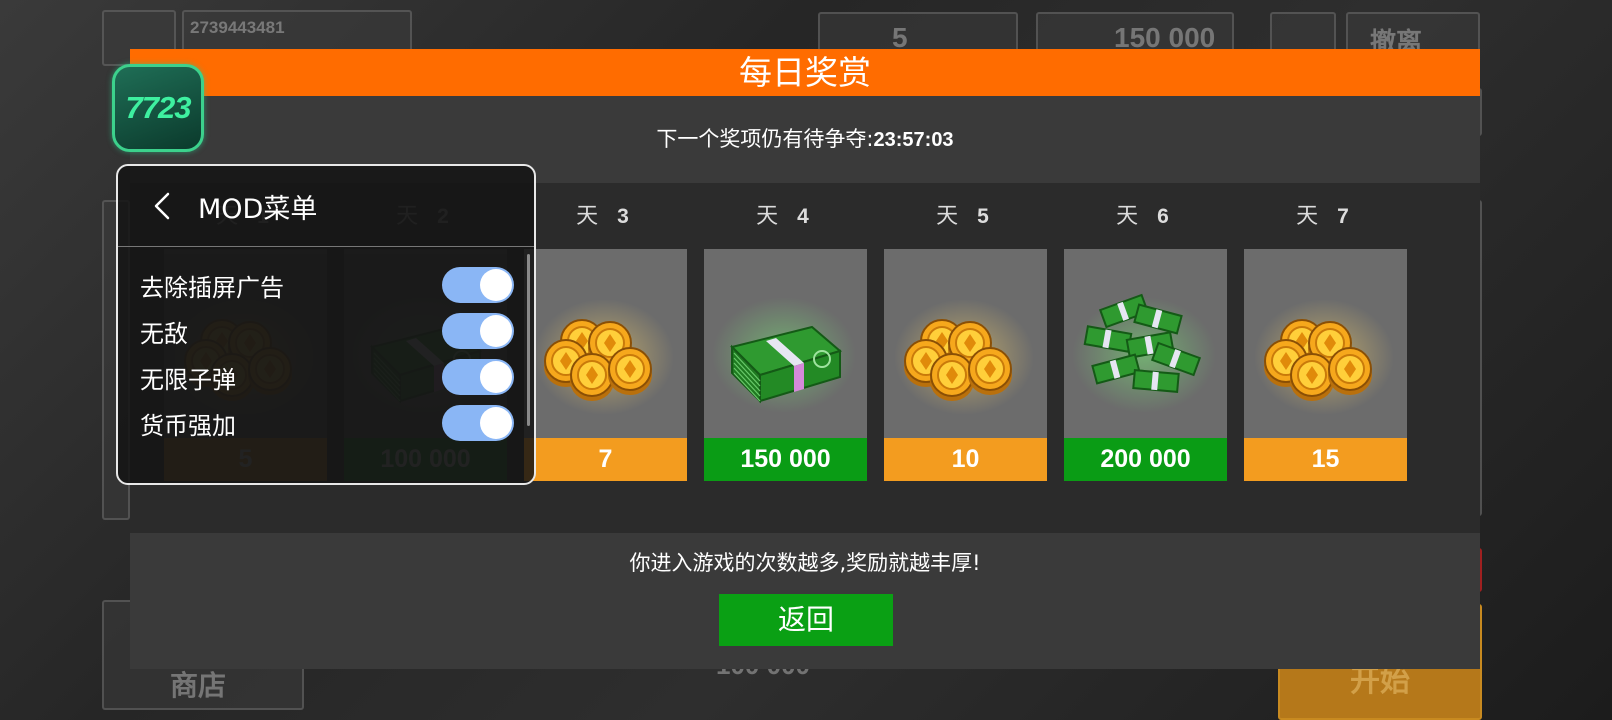  Describe the element at coordinates (965, 459) in the screenshot. I see `reward-amount: 10` at that location.